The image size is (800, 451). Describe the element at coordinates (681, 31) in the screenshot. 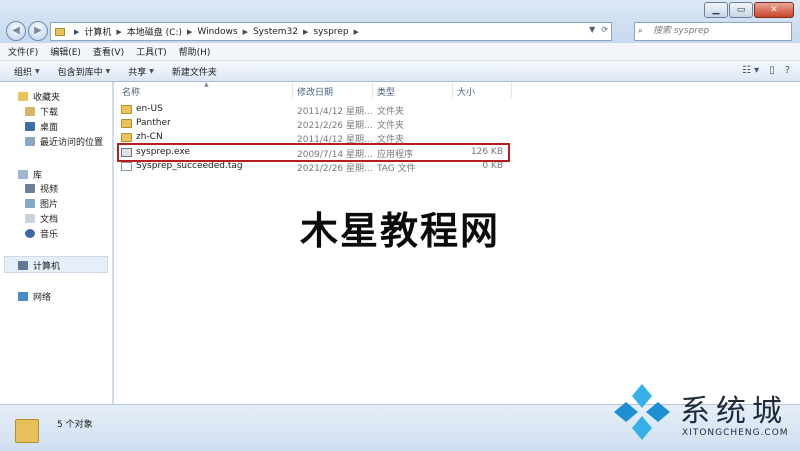

I see `search-placeholder: 搜索 sysprep` at that location.